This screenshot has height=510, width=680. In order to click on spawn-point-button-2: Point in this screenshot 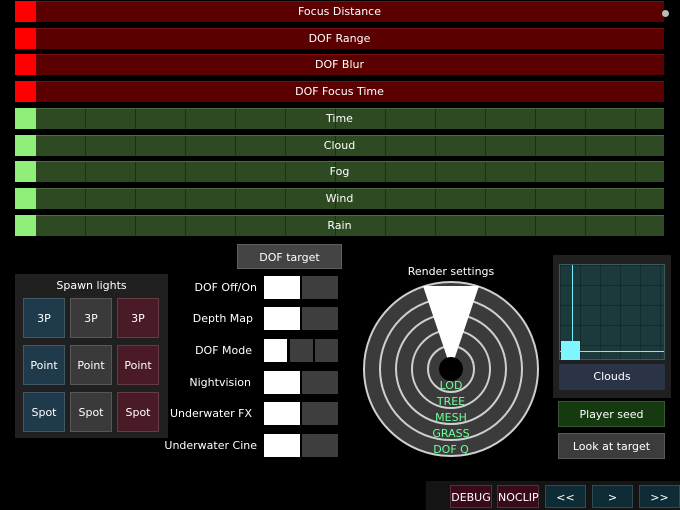, I will do `click(91, 365)`.